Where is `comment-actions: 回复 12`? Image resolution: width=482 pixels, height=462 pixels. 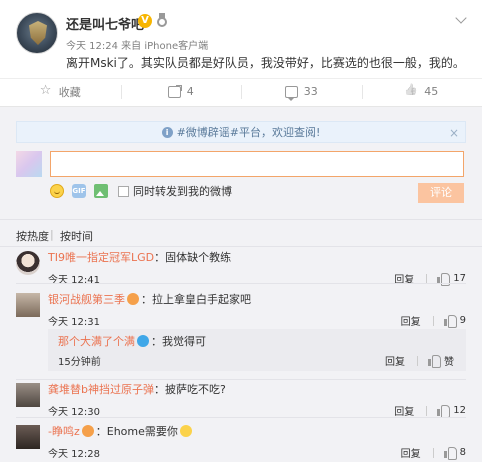
comment-actions: 回复 12 is located at coordinates (430, 410).